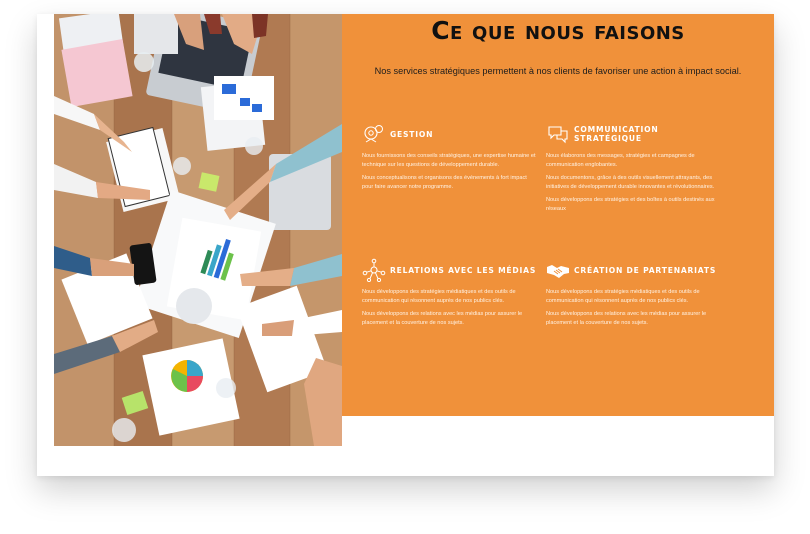 The image size is (810, 534). What do you see at coordinates (616, 134) in the screenshot?
I see `service-title: Communication stratégique` at bounding box center [616, 134].